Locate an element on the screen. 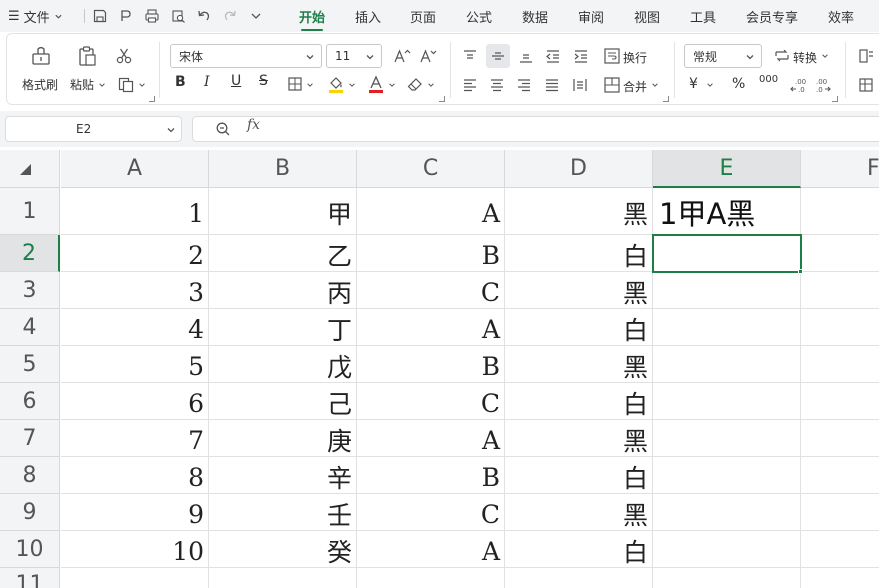 The image size is (879, 588). name-box: E2 is located at coordinates (93, 129).